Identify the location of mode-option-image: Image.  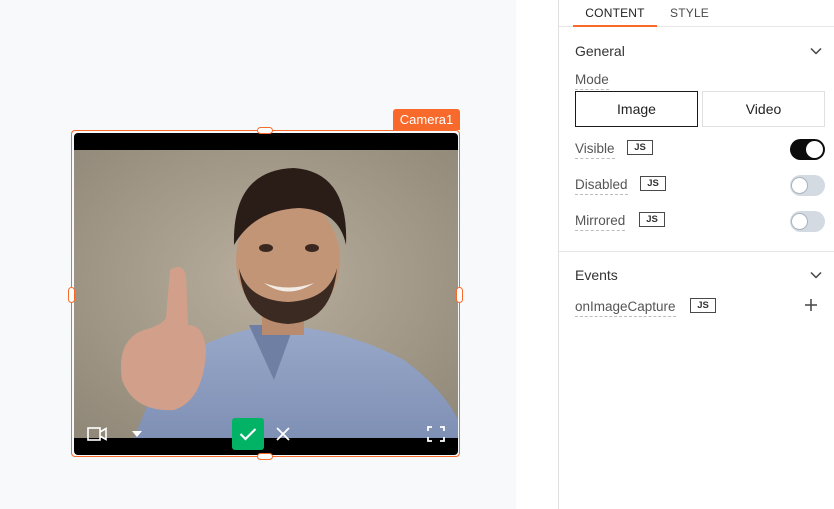
(636, 109).